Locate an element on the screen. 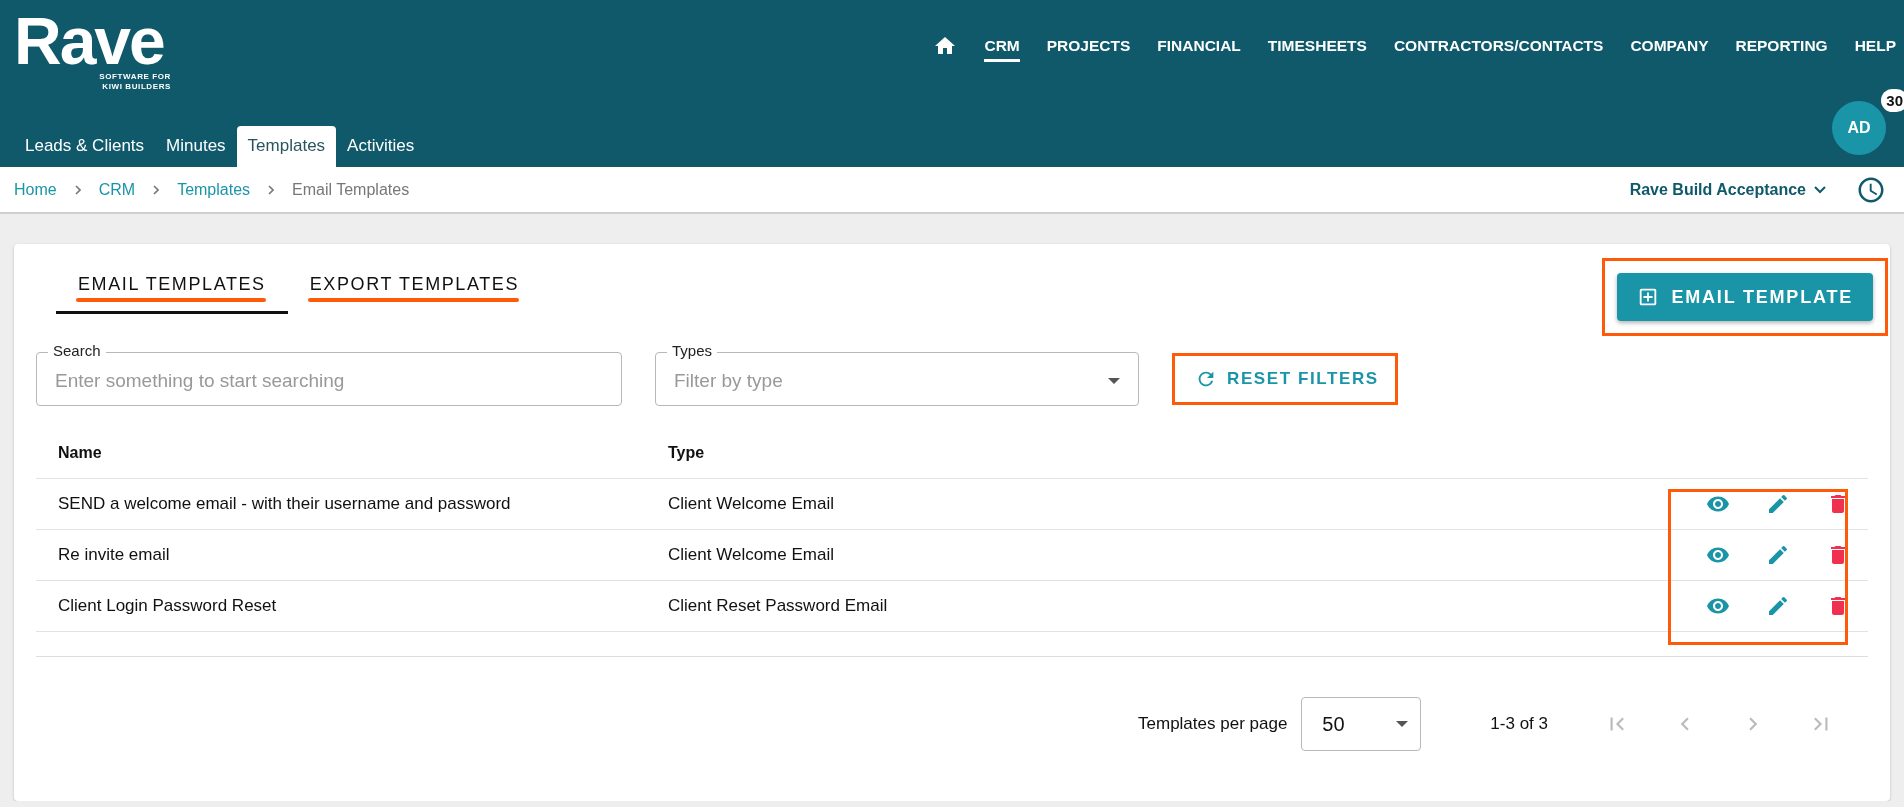 Image resolution: width=1904 pixels, height=807 pixels. breadcrumb-current: Email Templates is located at coordinates (351, 189).